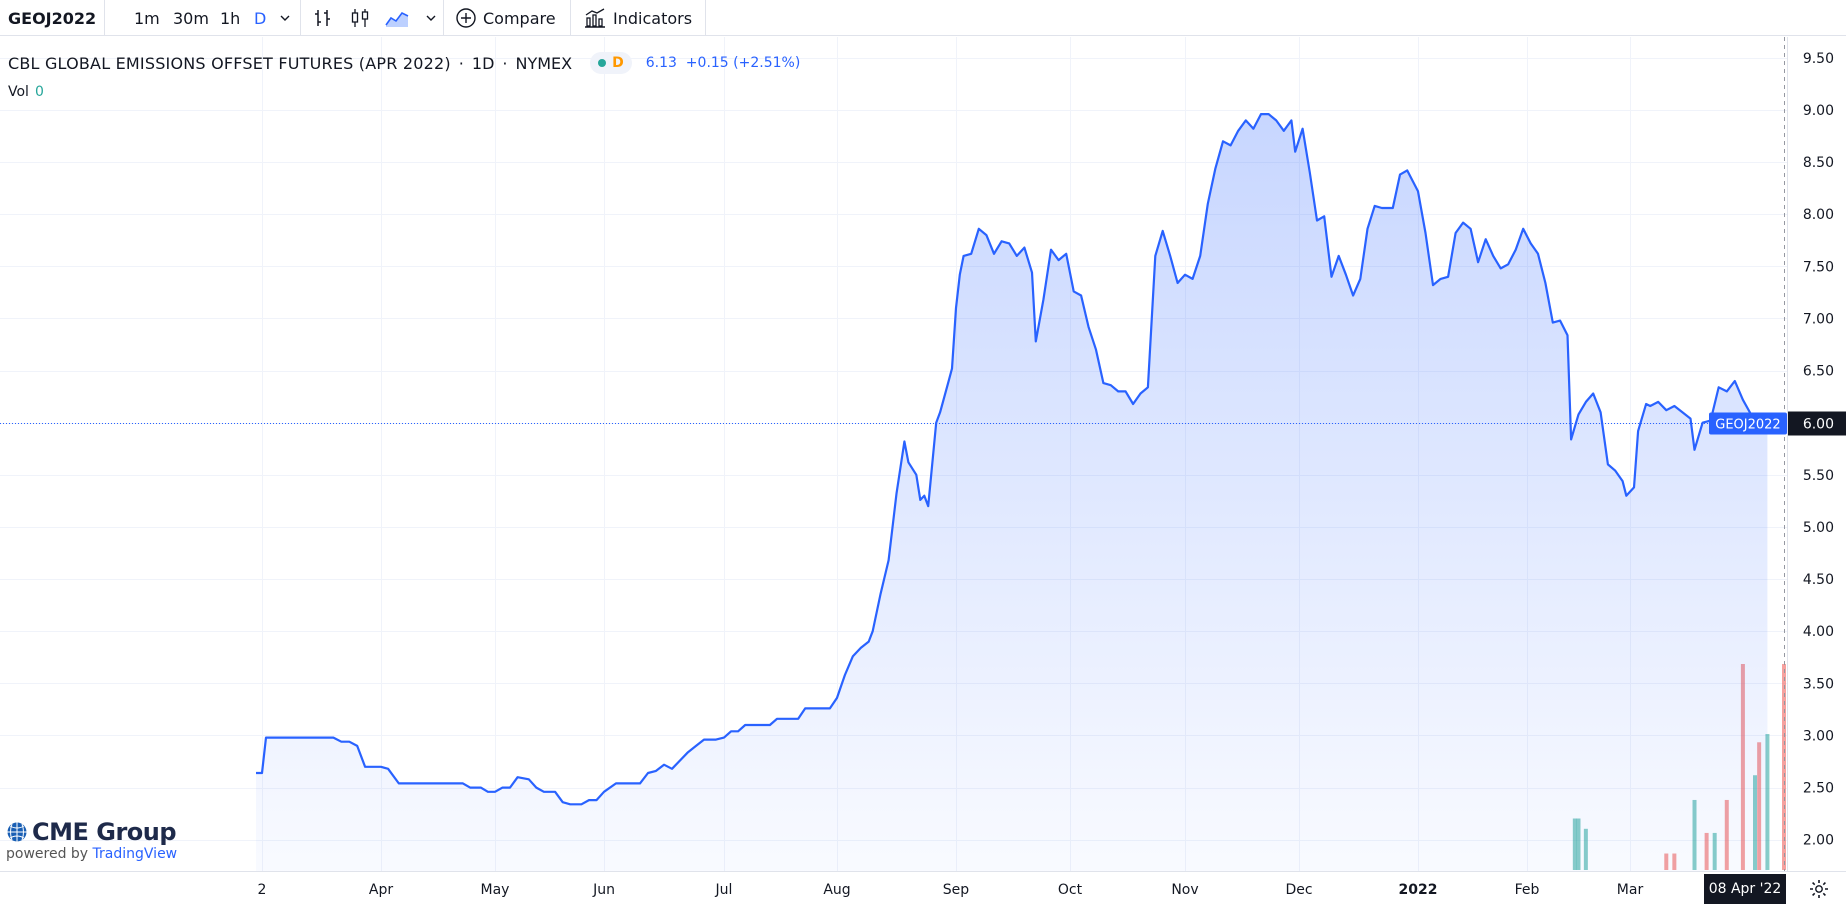 This screenshot has width=1846, height=919. I want to click on time-tick-label: Jun, so click(603, 890).